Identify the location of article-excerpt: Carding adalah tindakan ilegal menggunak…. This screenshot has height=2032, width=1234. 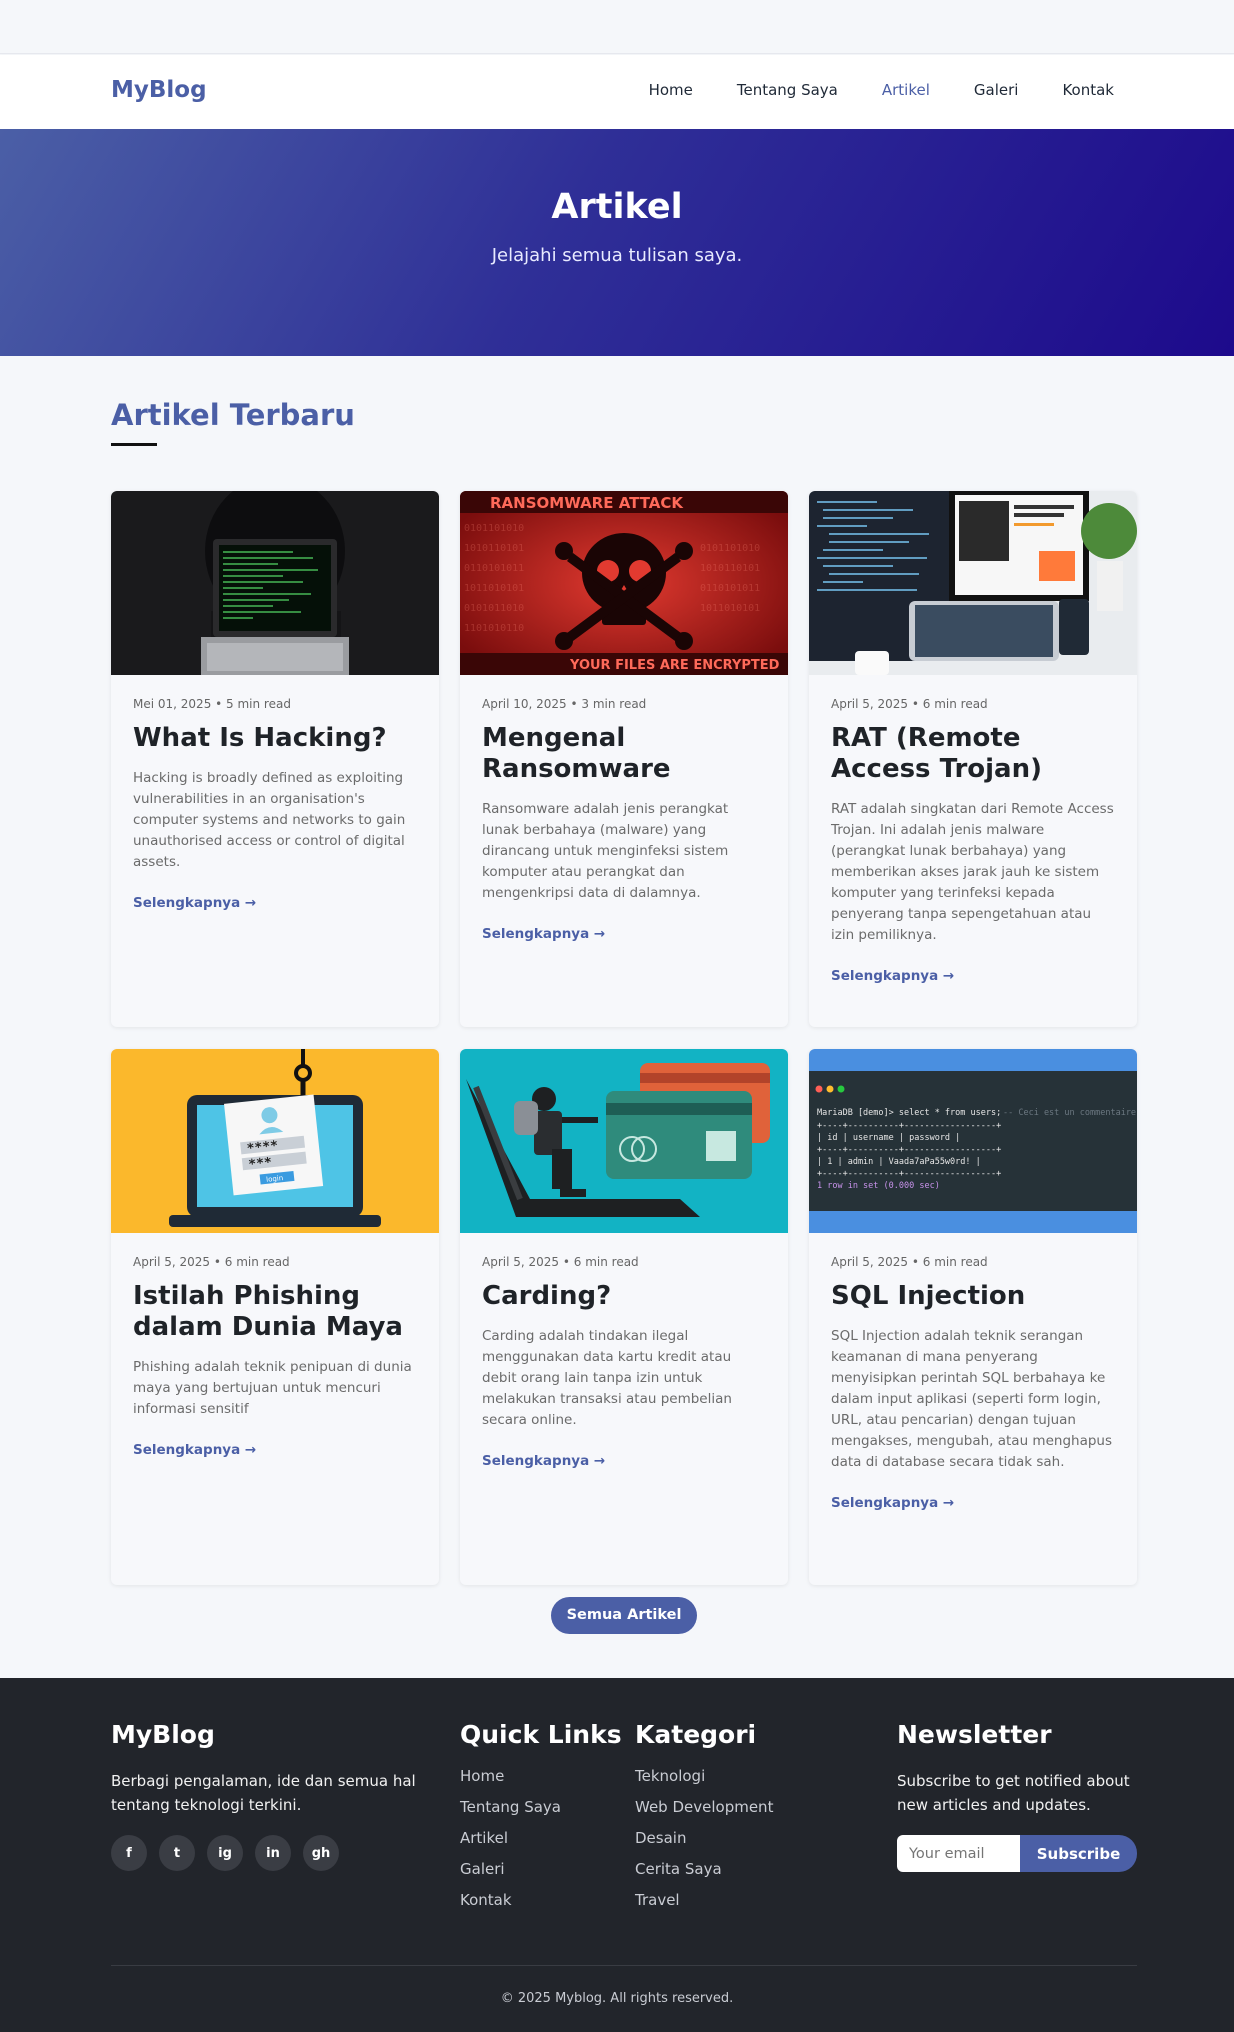
(607, 1378).